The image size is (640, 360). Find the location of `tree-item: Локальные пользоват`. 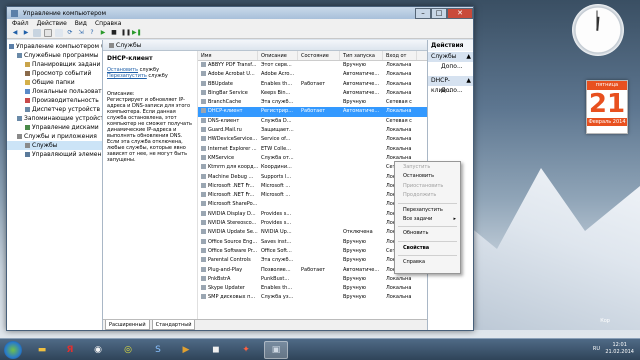

tree-item: Локальные пользоват is located at coordinates (54, 91).